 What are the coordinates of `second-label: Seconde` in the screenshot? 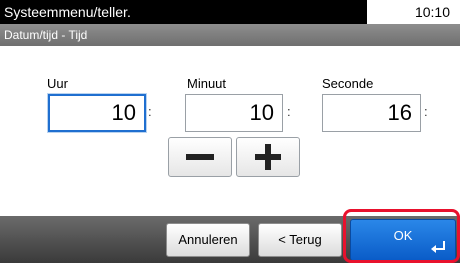 It's located at (348, 83).